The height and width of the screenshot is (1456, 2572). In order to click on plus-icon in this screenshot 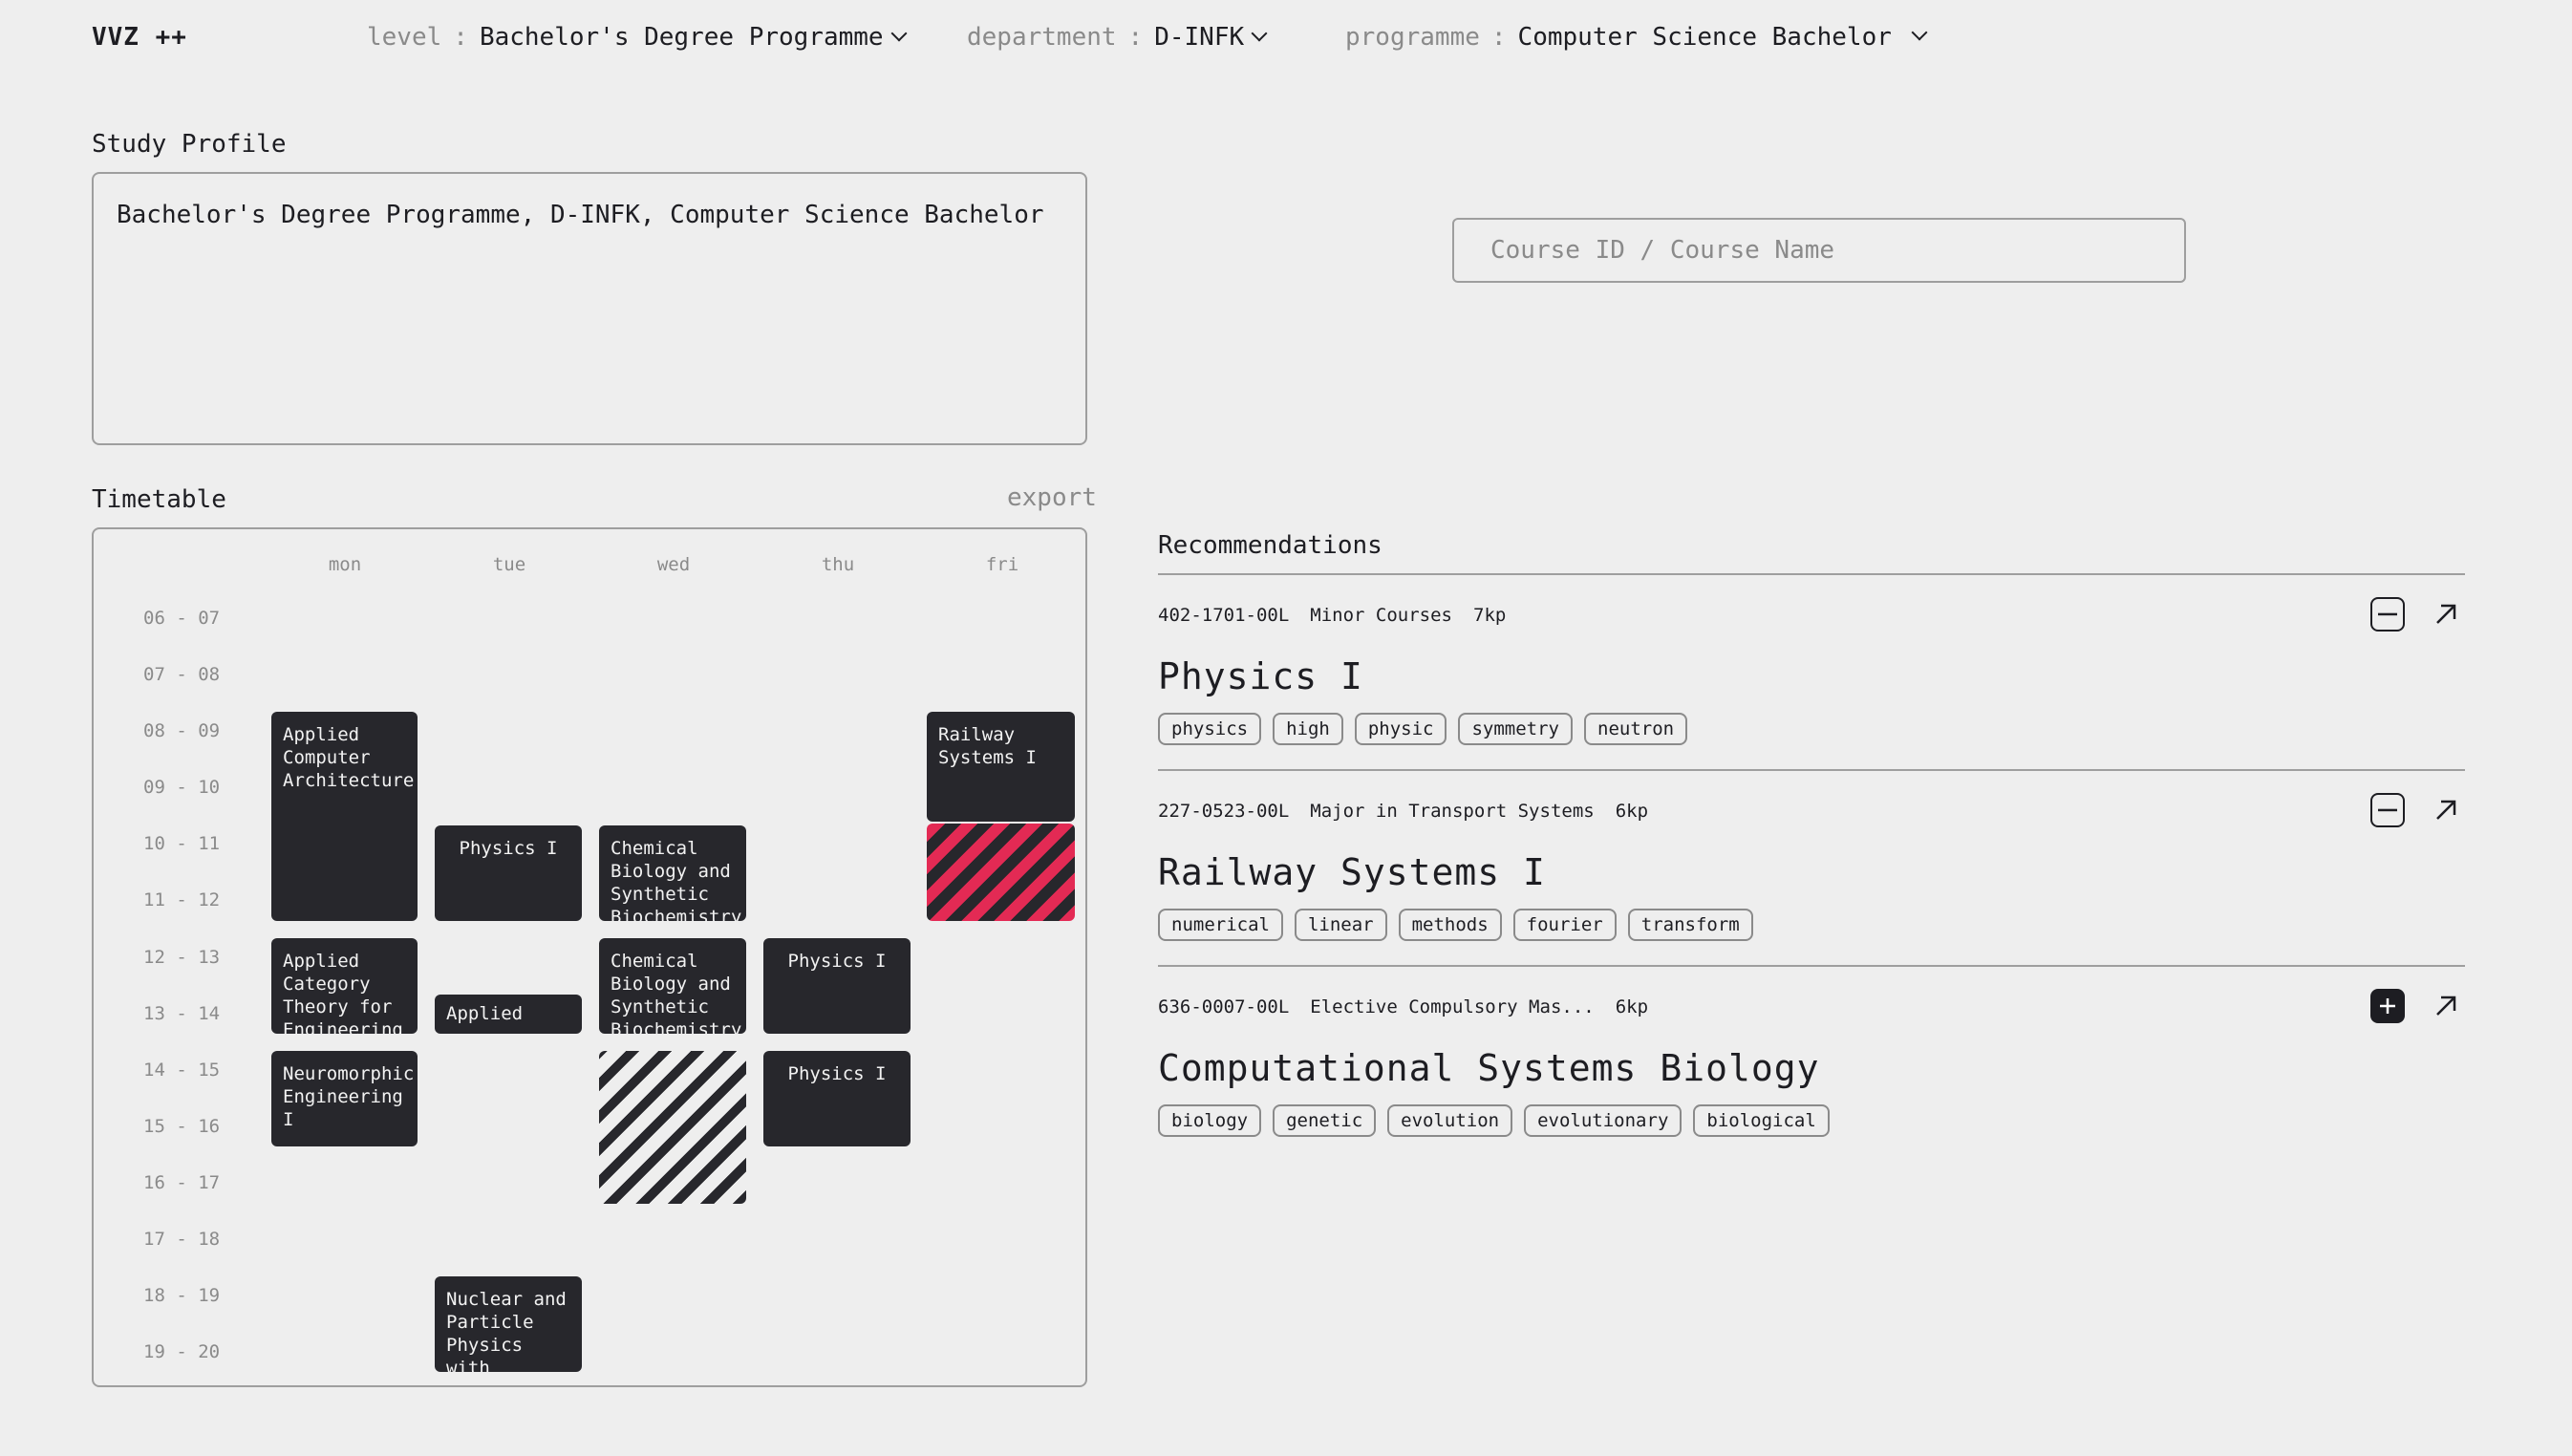, I will do `click(2387, 1006)`.